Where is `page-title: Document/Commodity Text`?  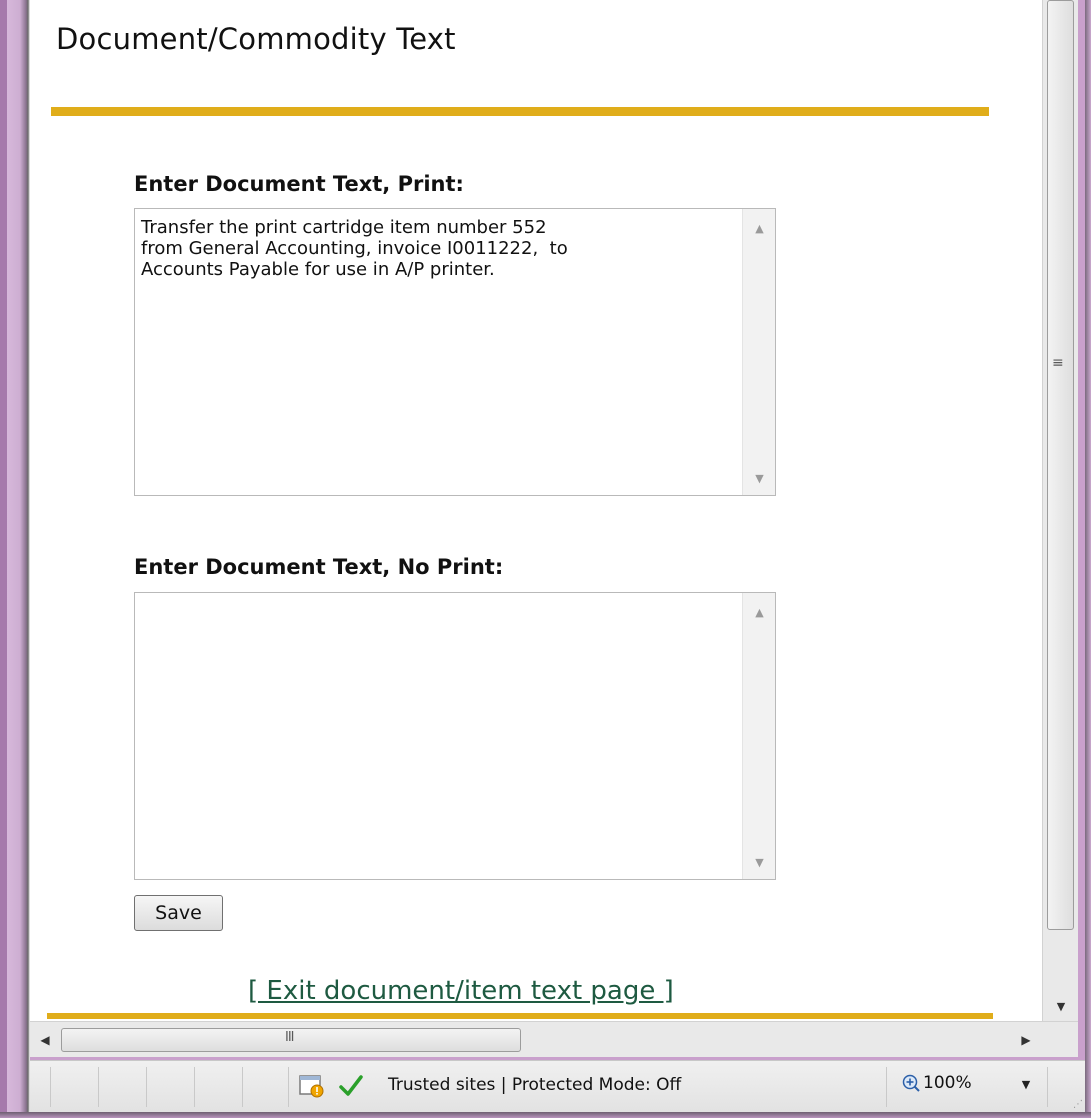 page-title: Document/Commodity Text is located at coordinates (256, 39).